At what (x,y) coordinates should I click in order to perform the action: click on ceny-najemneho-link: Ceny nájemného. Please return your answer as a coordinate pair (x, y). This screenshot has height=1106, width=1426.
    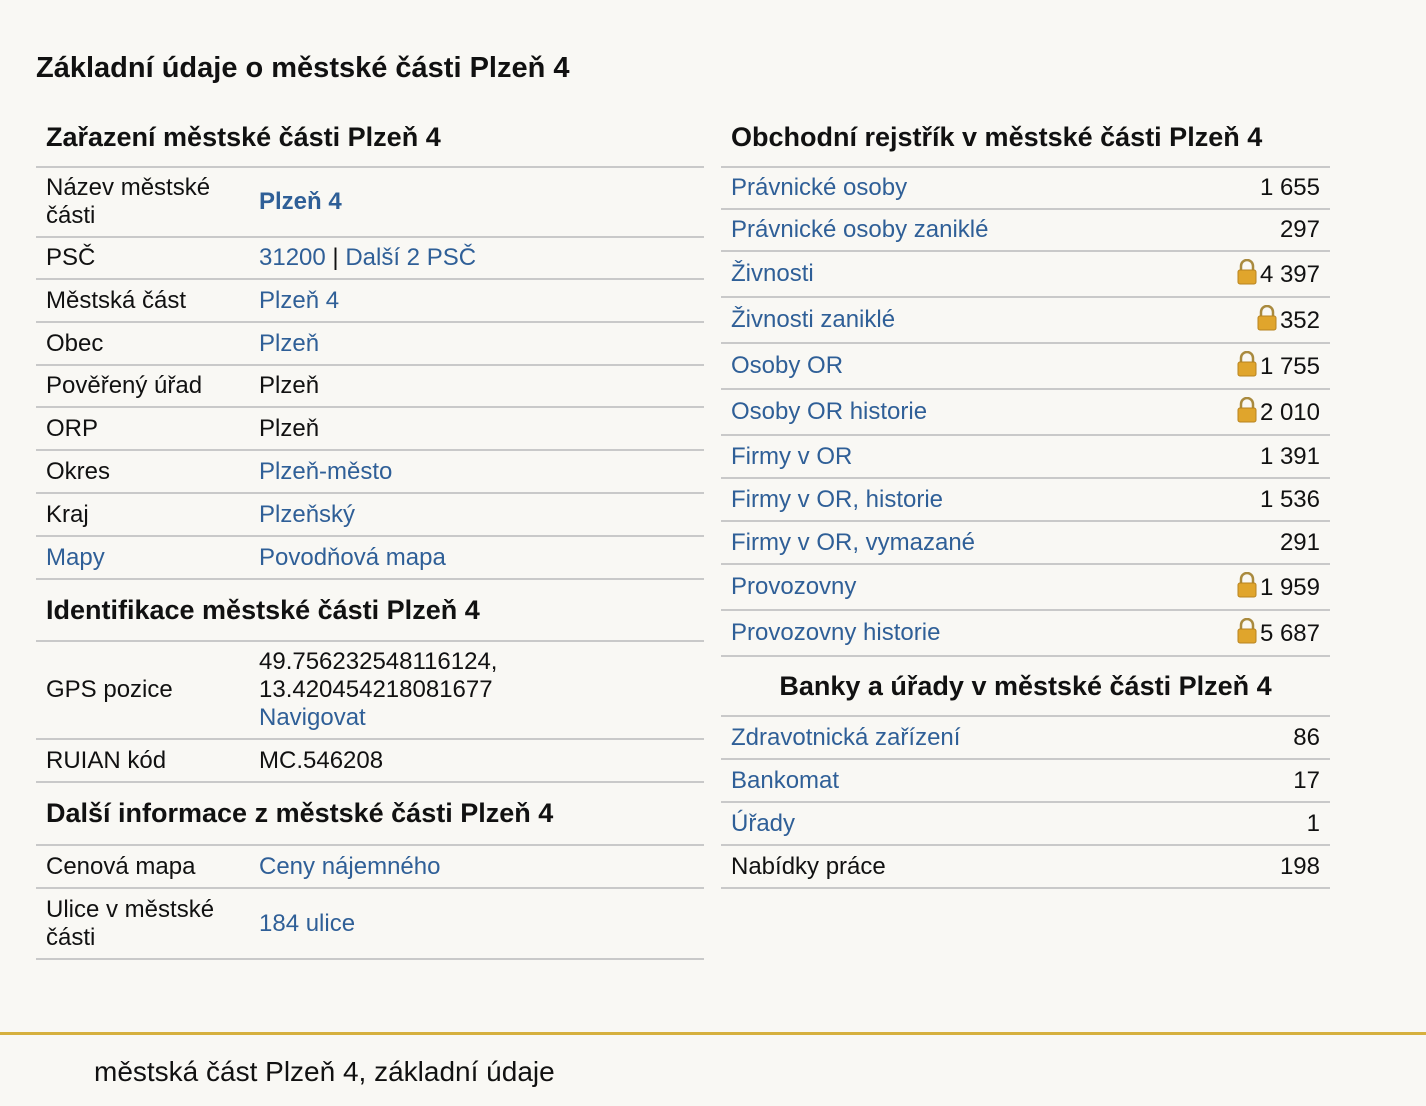
    Looking at the image, I should click on (349, 866).